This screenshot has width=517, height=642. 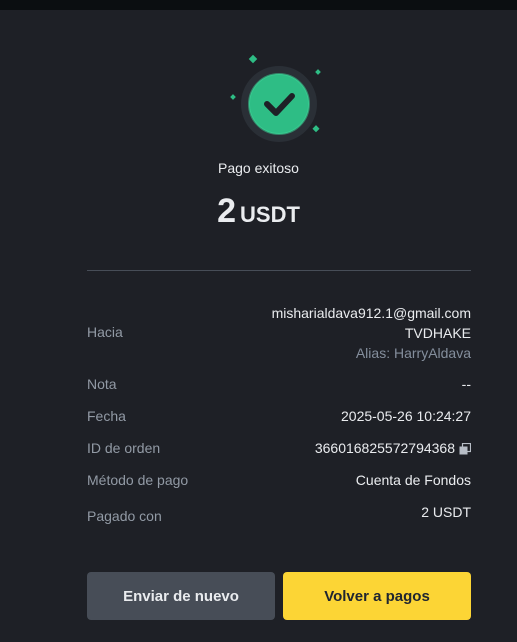 I want to click on date-value: 2025-05-26 10:24:27, so click(x=406, y=416).